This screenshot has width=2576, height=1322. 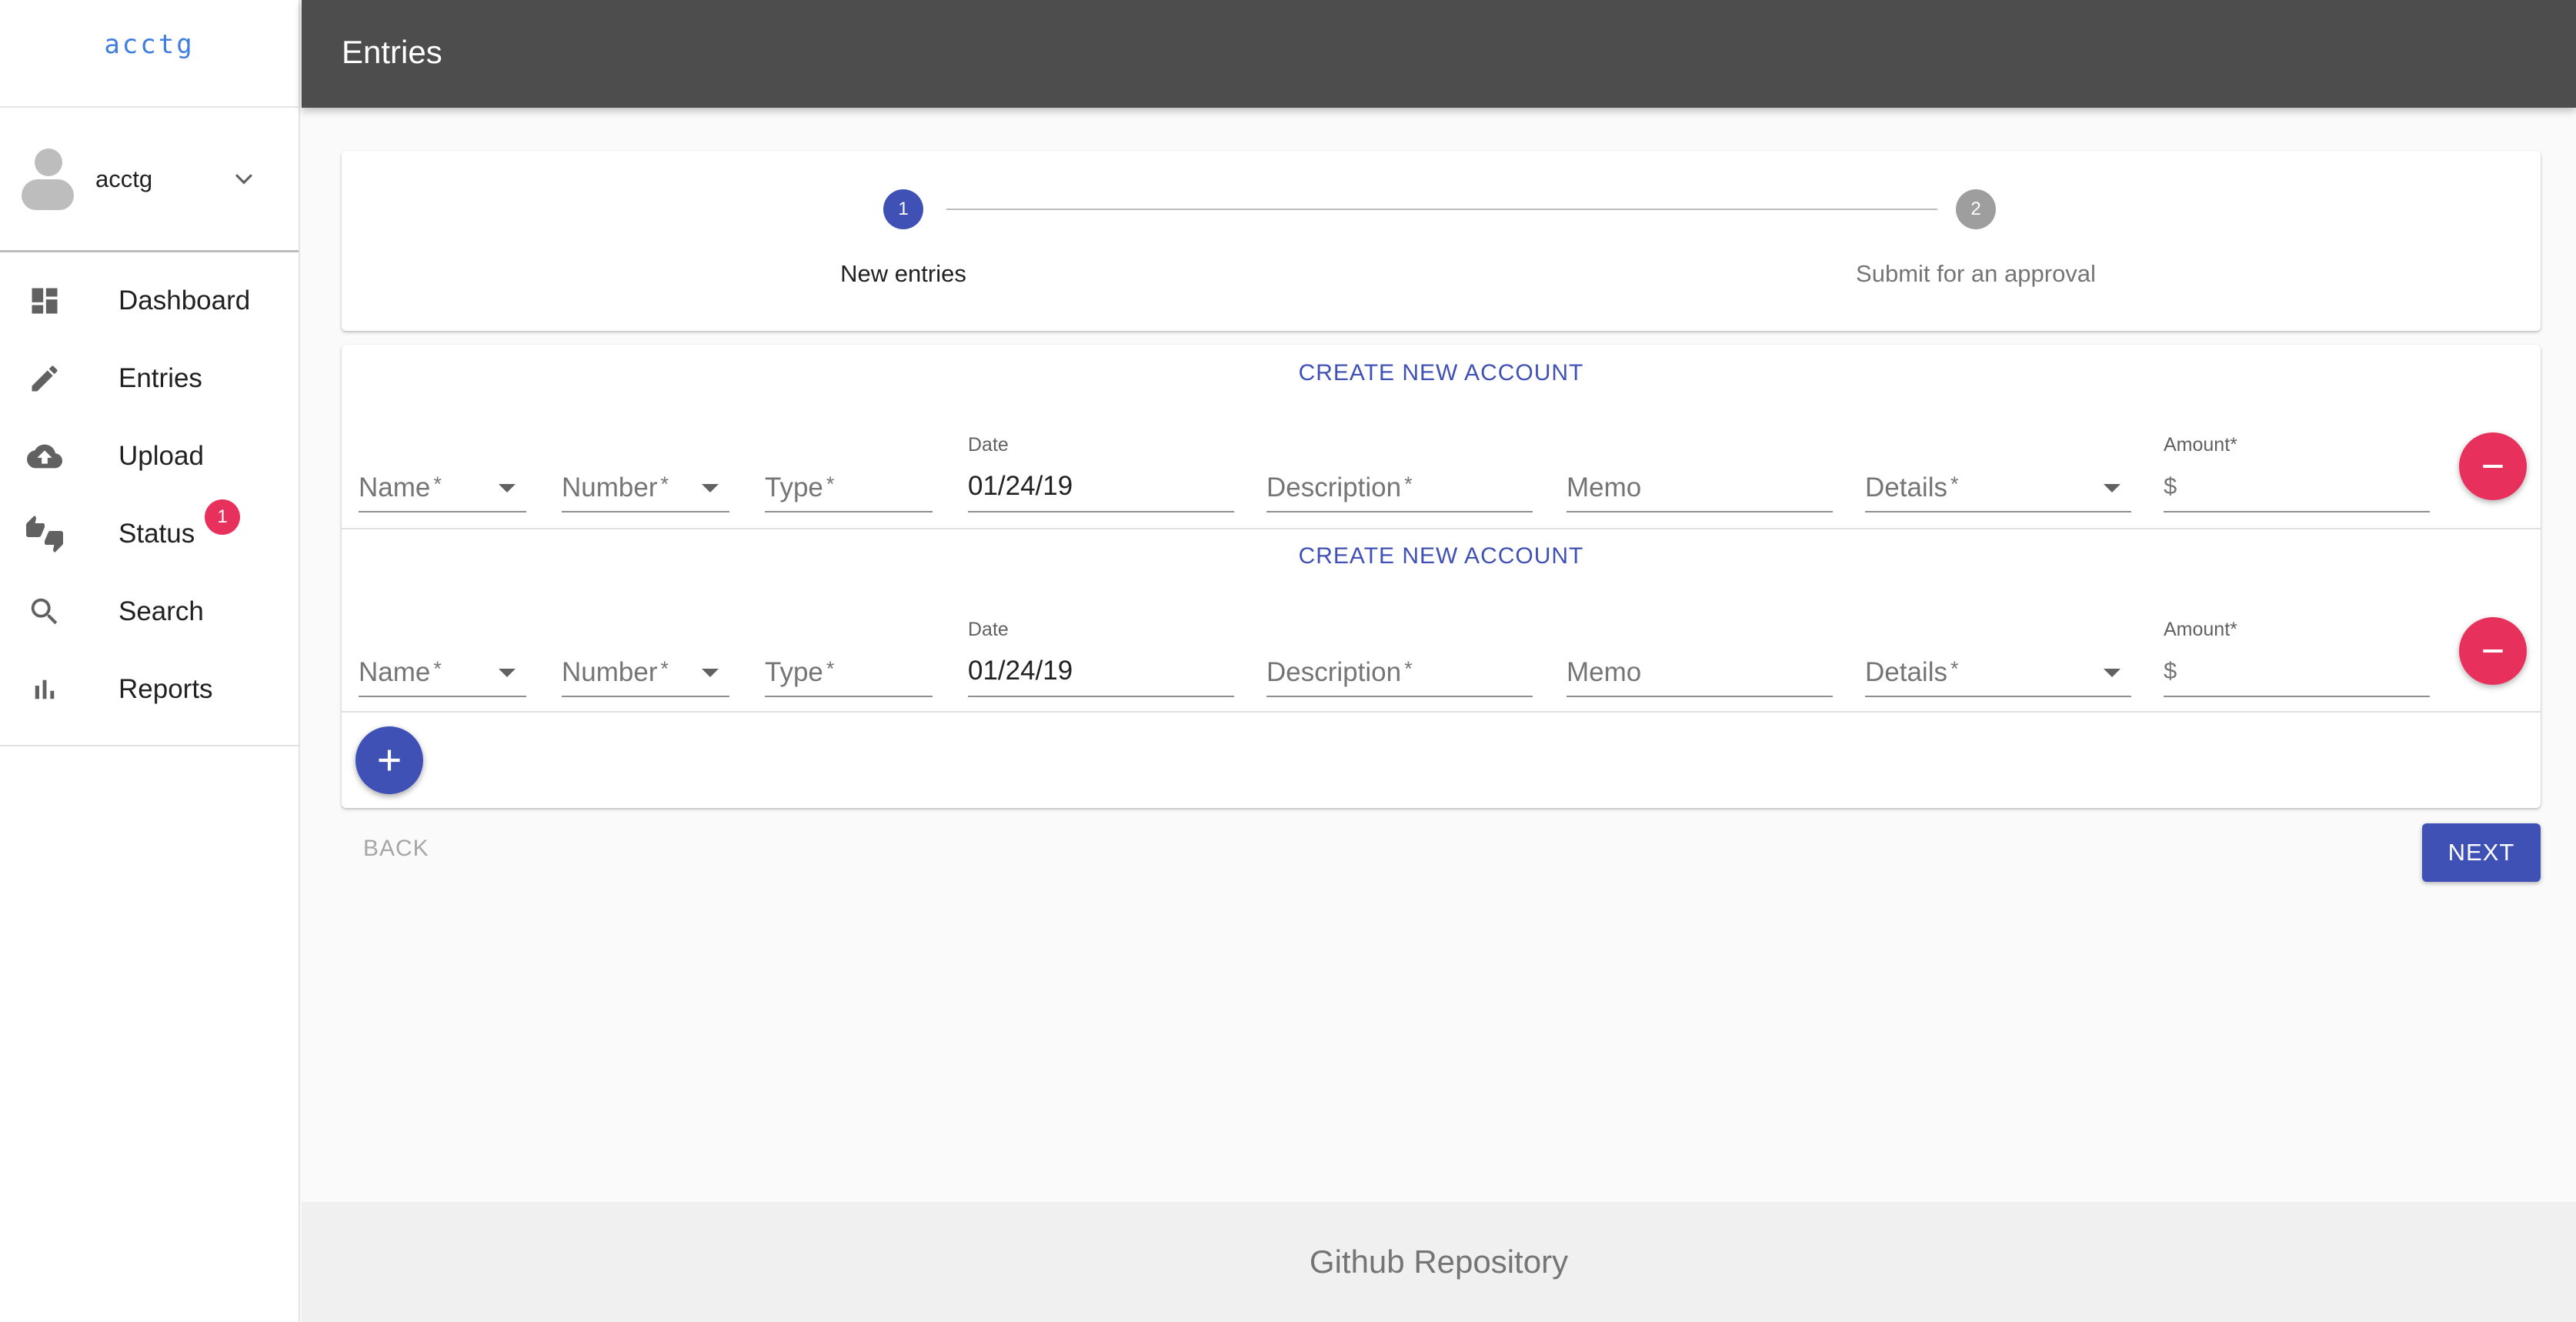 I want to click on avatar-icon, so click(x=48, y=179).